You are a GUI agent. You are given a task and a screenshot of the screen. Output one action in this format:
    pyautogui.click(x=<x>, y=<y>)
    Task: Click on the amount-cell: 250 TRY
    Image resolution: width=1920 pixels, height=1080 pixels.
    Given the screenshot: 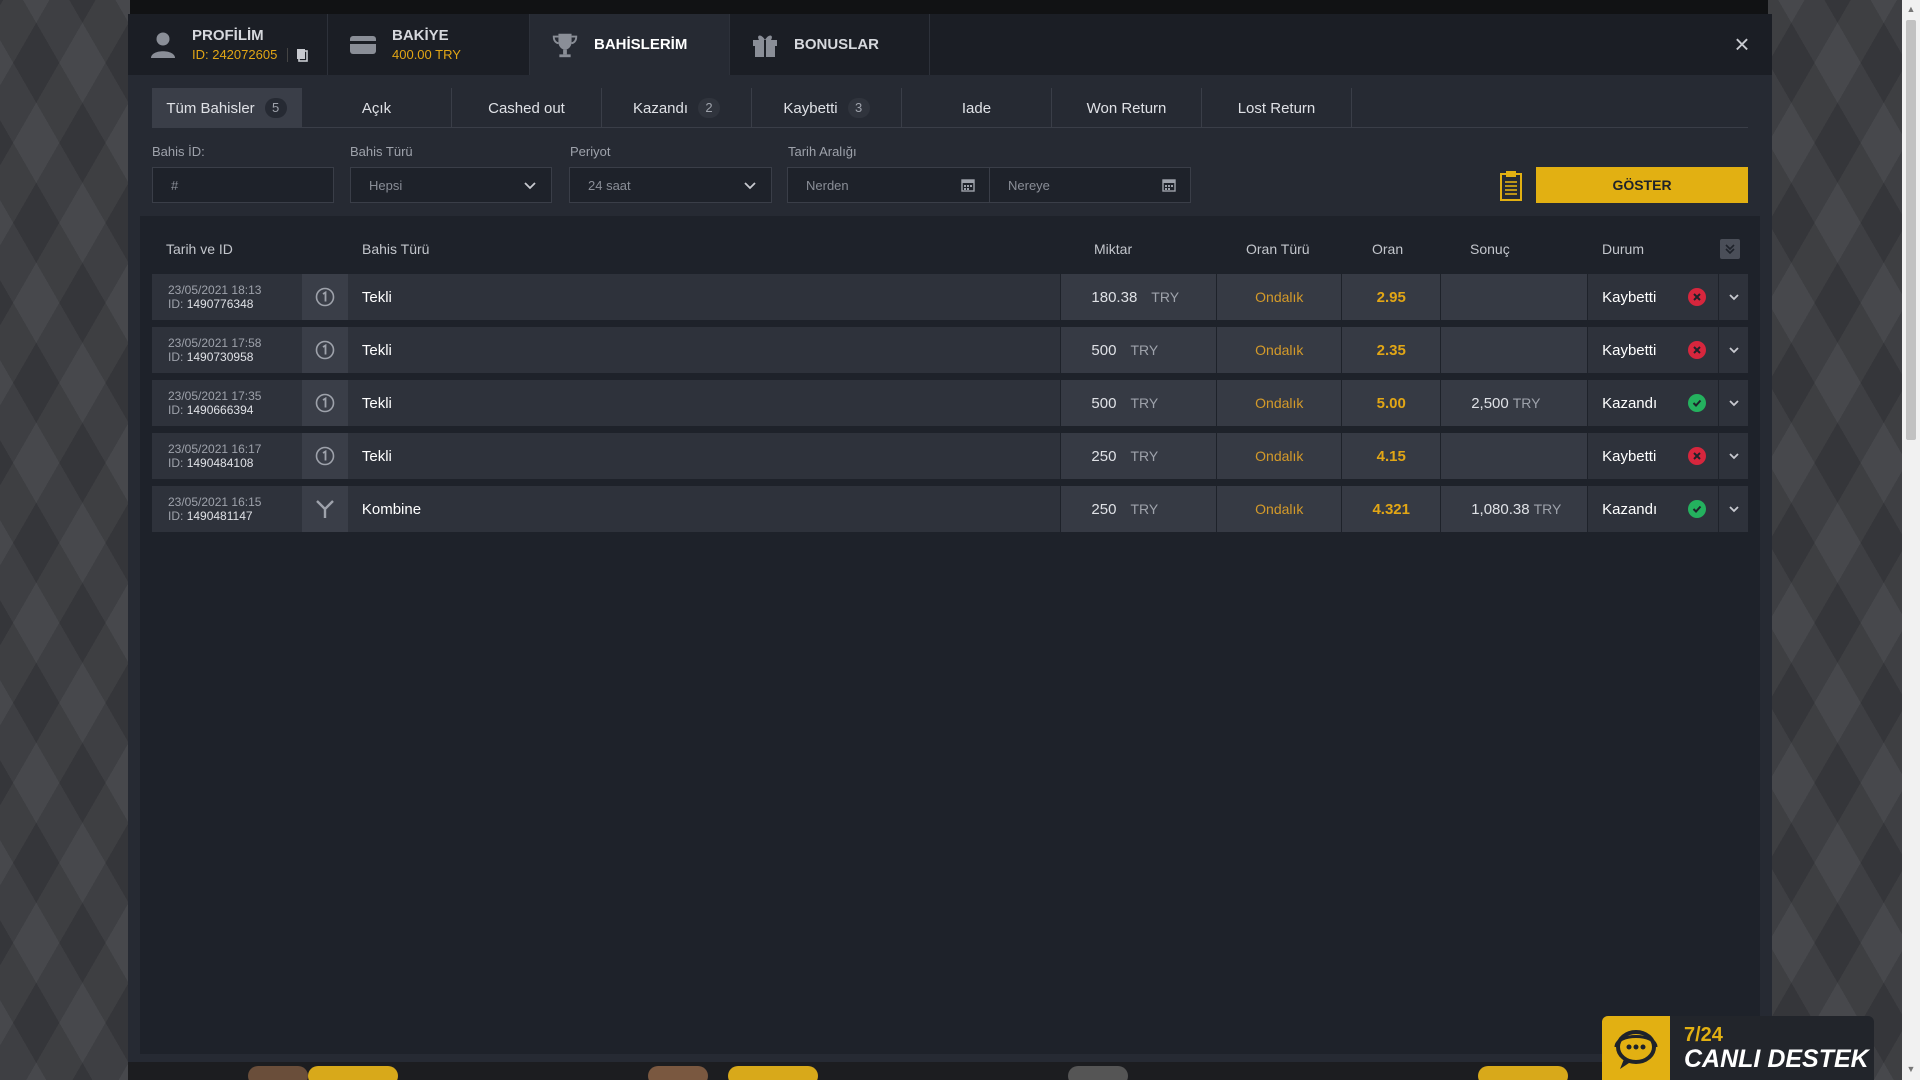 What is the action you would take?
    pyautogui.click(x=1139, y=456)
    